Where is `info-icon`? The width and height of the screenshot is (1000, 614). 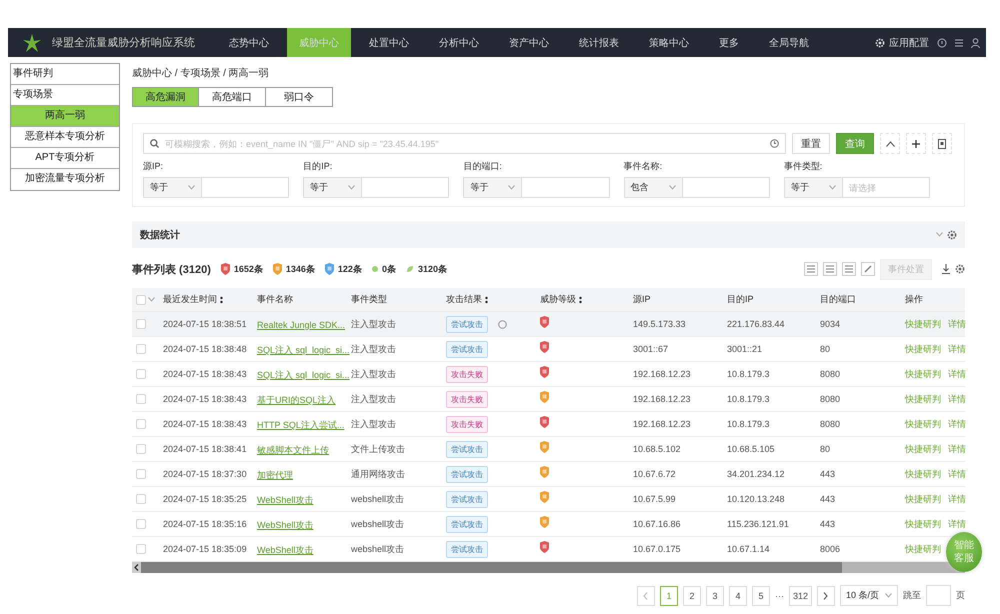
info-icon is located at coordinates (942, 43).